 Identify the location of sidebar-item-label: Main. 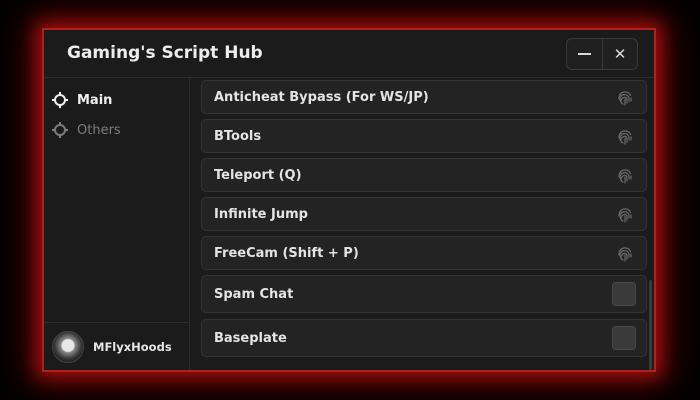
(95, 100).